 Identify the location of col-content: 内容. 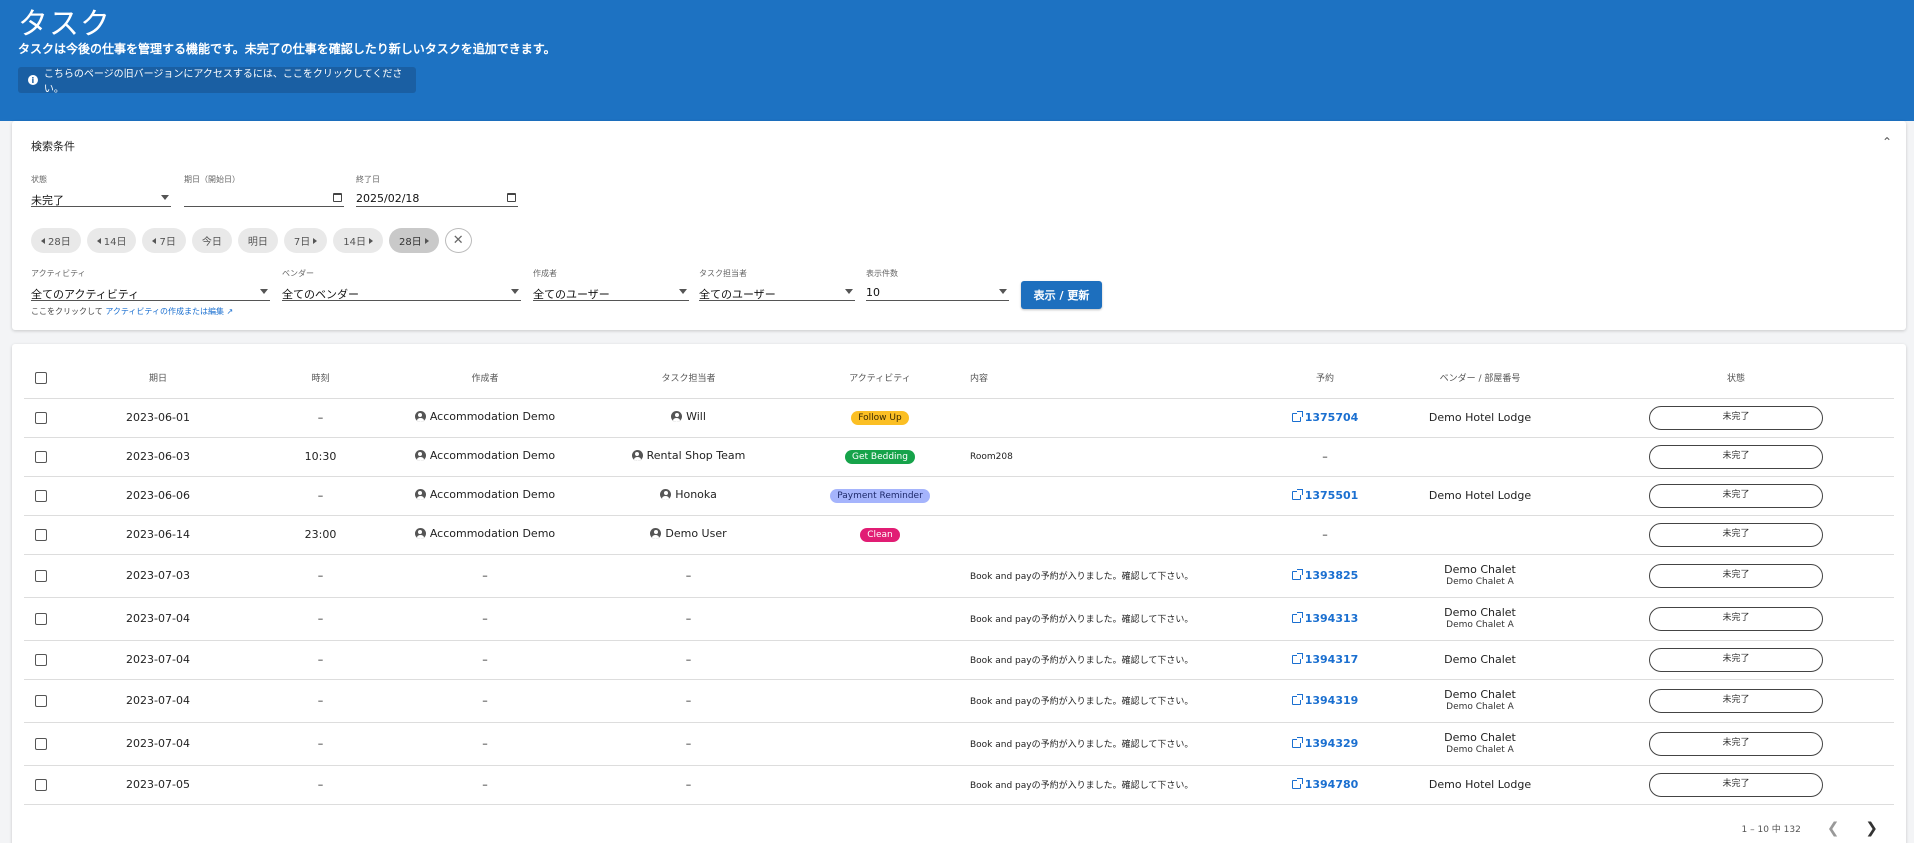
(1119, 378).